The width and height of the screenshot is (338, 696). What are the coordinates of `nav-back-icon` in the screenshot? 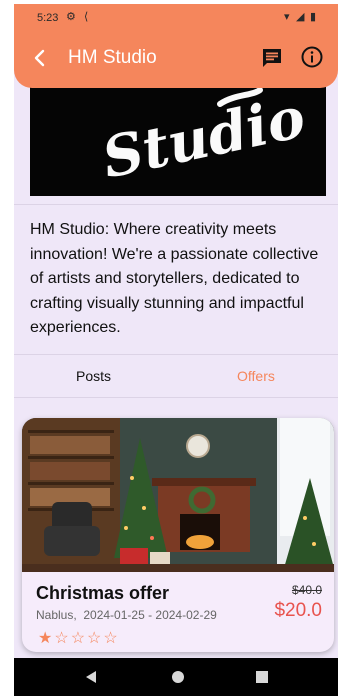 It's located at (91, 677).